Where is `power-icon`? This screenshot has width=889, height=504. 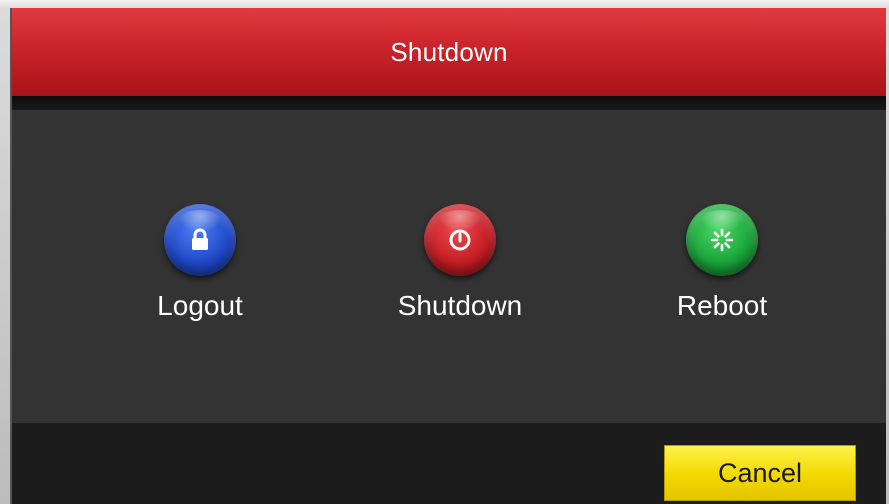
power-icon is located at coordinates (460, 240).